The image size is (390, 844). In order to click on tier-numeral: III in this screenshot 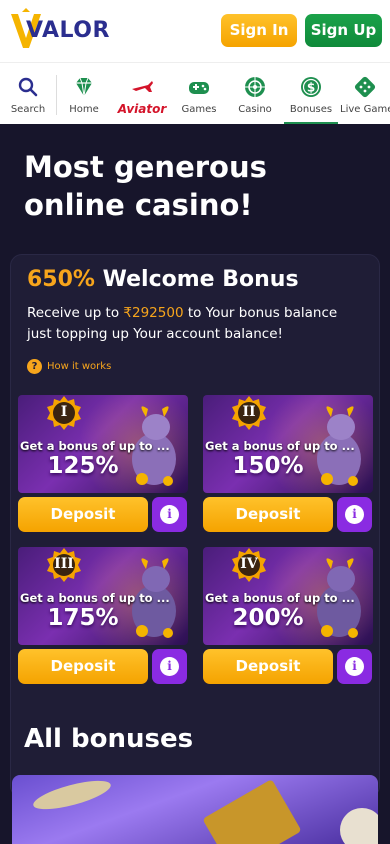, I will do `click(64, 564)`.